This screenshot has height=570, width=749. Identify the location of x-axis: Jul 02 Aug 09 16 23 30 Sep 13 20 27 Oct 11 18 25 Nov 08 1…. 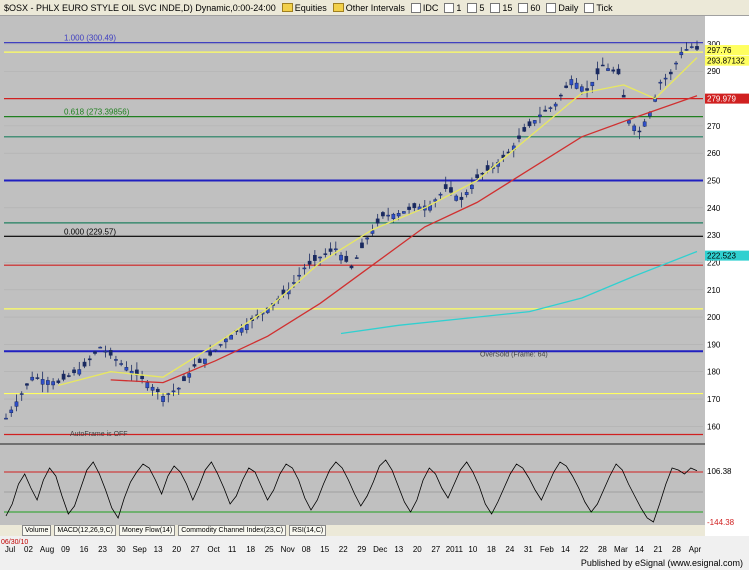
(374, 547).